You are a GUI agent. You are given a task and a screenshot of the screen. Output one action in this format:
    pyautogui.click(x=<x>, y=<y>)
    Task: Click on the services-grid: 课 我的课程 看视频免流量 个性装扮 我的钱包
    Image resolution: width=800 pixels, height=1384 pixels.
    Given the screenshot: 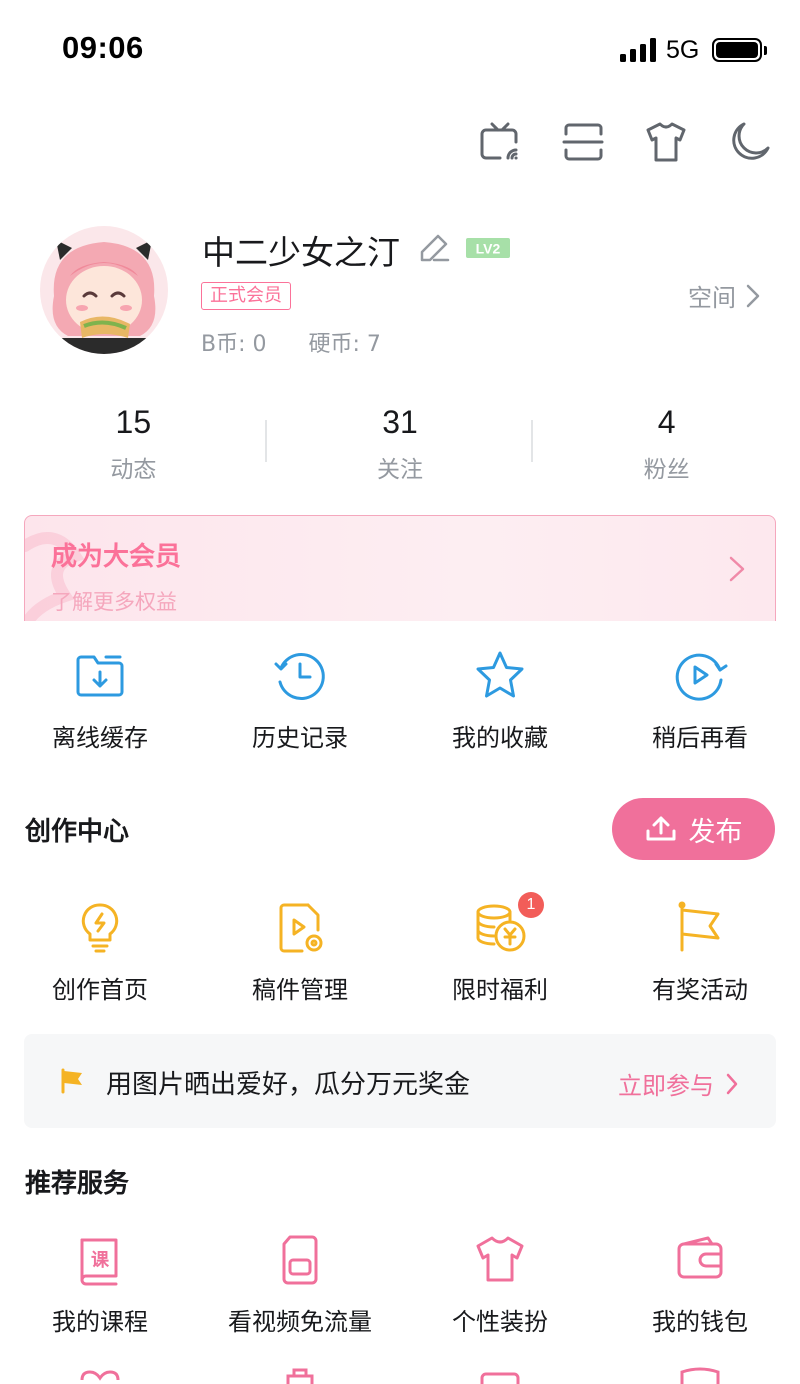 What is the action you would take?
    pyautogui.click(x=400, y=1284)
    